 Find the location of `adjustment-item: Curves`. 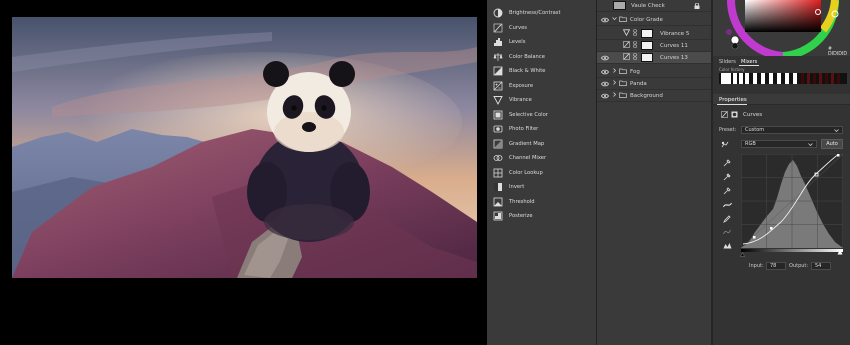

adjustment-item: Curves is located at coordinates (510, 28).